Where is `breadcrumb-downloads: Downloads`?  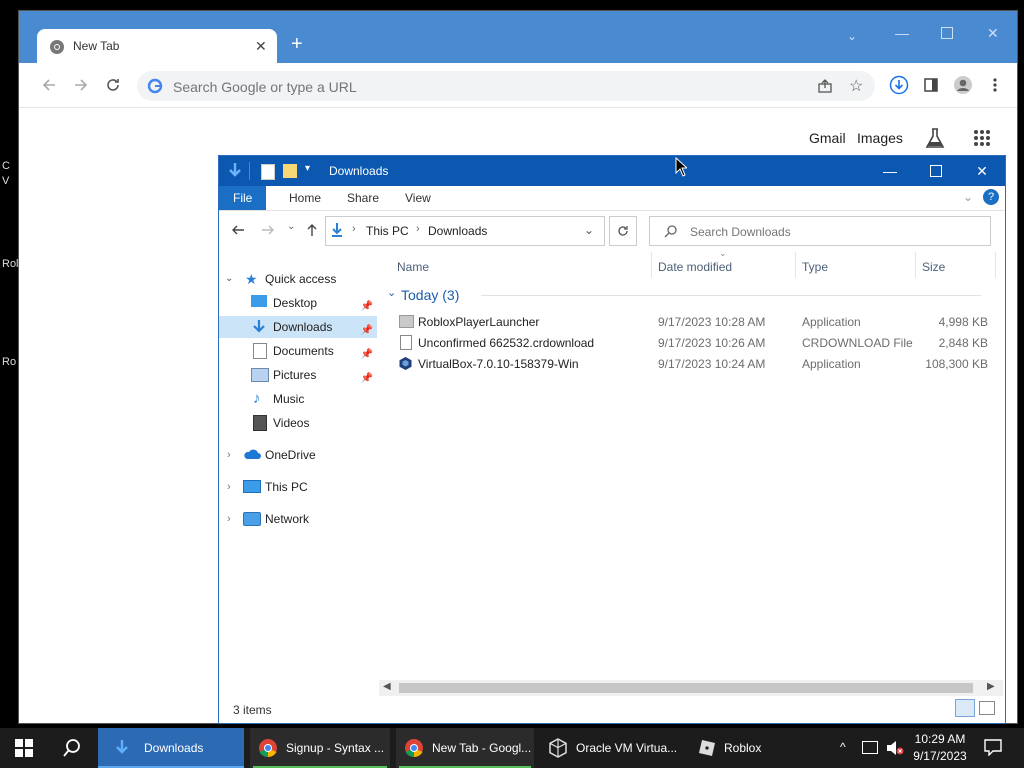
breadcrumb-downloads: Downloads is located at coordinates (457, 231).